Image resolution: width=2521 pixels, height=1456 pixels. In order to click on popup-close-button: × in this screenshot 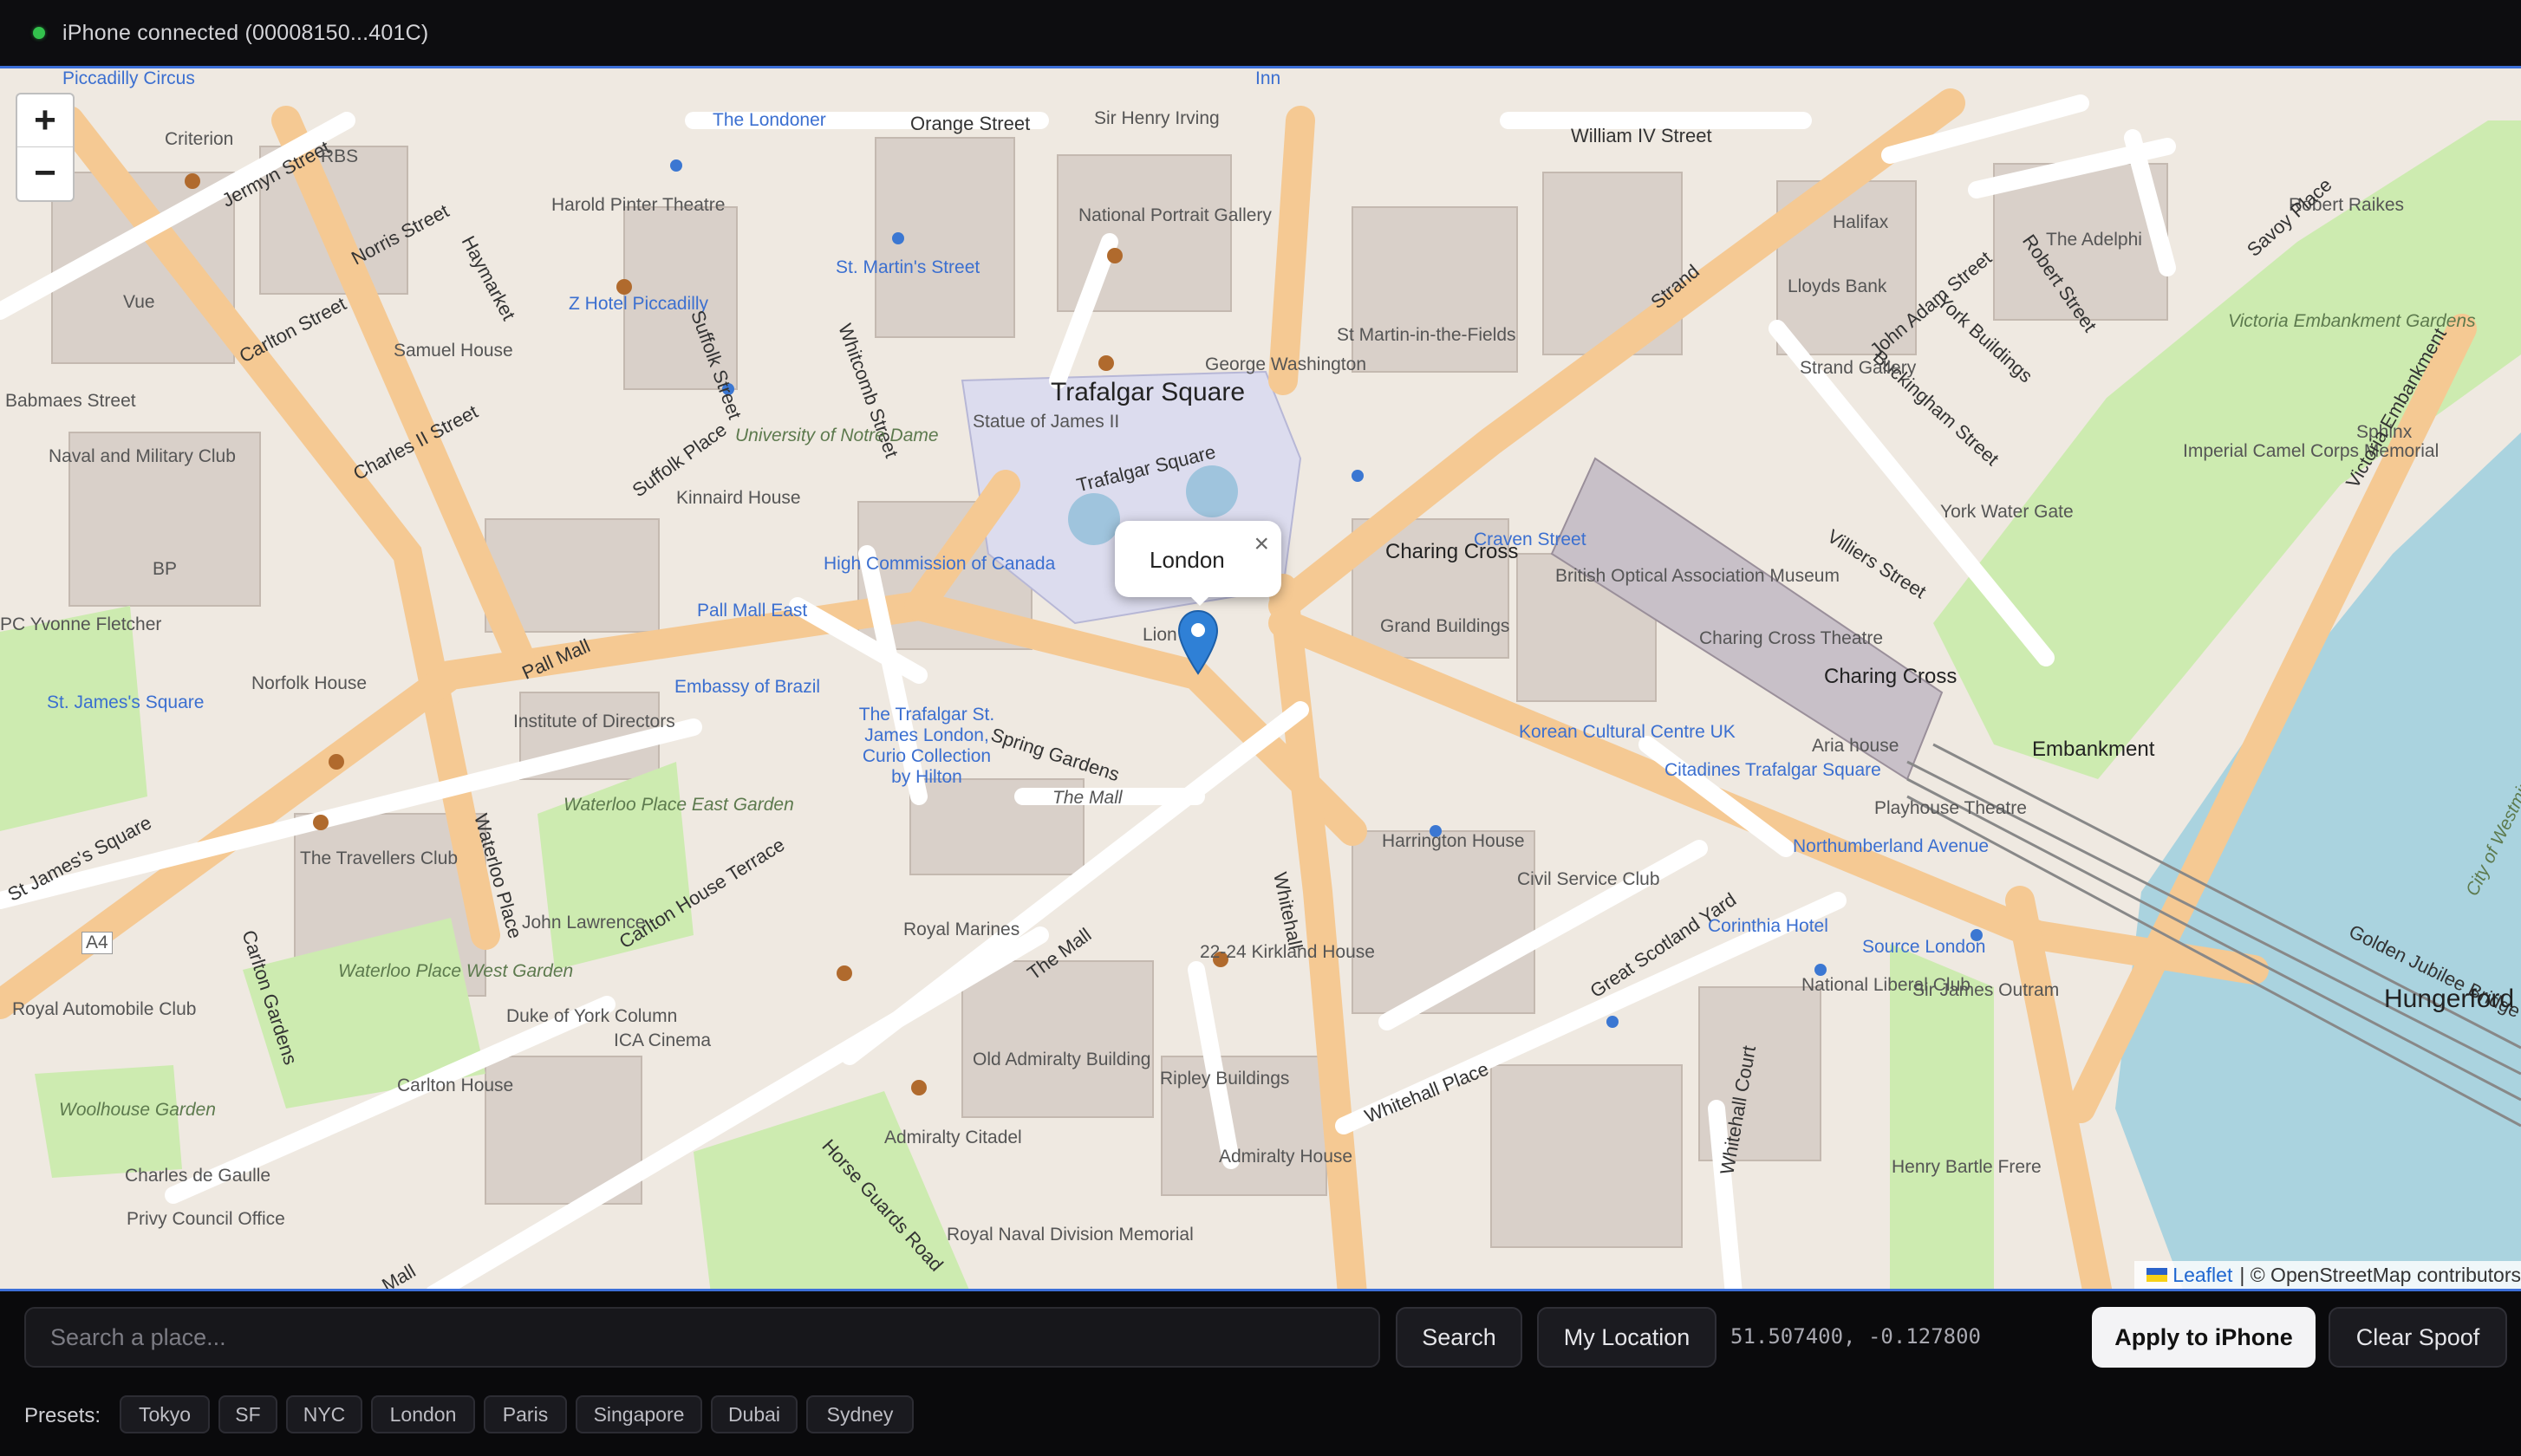, I will do `click(1262, 544)`.